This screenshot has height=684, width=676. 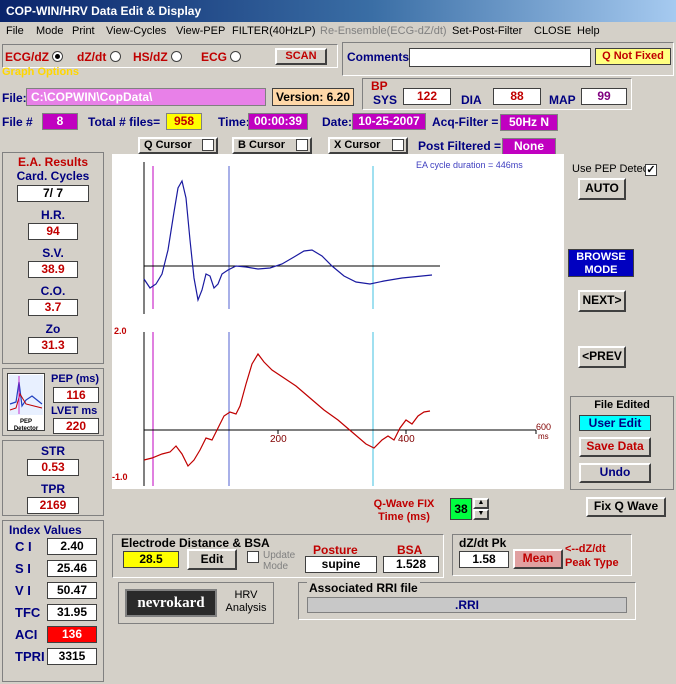 I want to click on menu-re-ensemble: Re-Ensemble(ECG-dZ/dt), so click(x=383, y=31).